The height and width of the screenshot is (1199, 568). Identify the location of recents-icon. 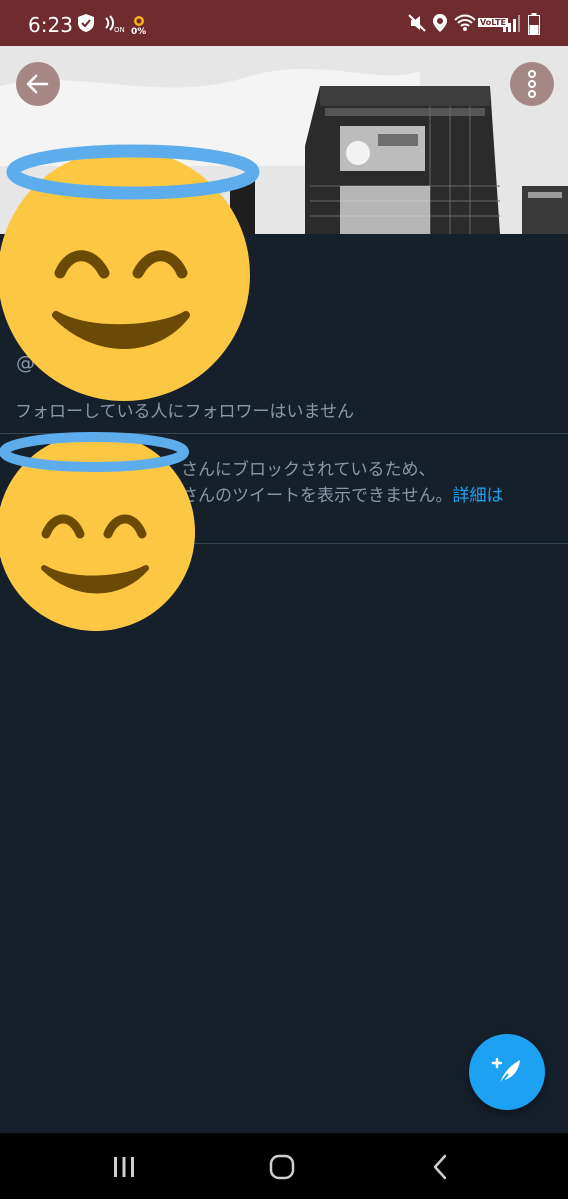
(124, 1167).